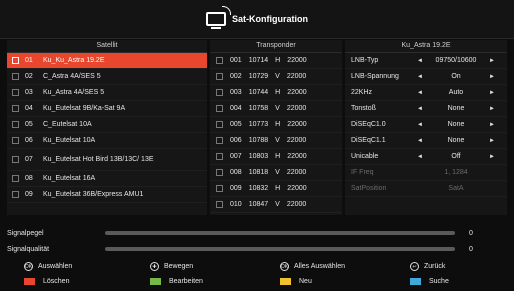  Describe the element at coordinates (426, 157) in the screenshot. I see `lnb-setting-row: Unicable ◄ Off ►` at that location.